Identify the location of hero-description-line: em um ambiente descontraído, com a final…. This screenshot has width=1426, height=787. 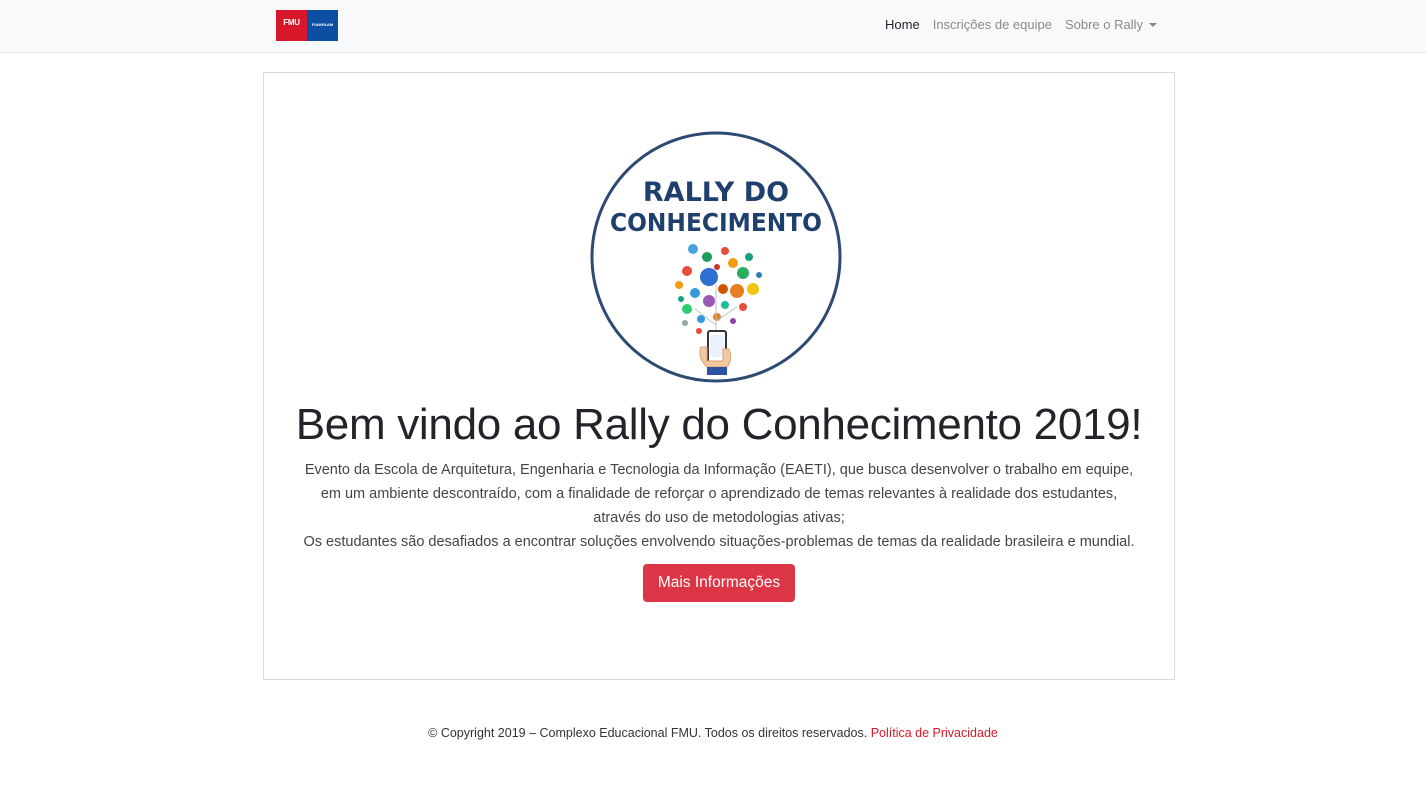
(719, 494).